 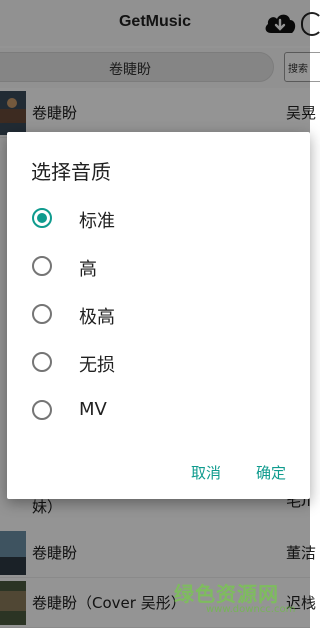 I want to click on watermark: 绿色资源网 www.downcc.com, so click(x=240, y=600).